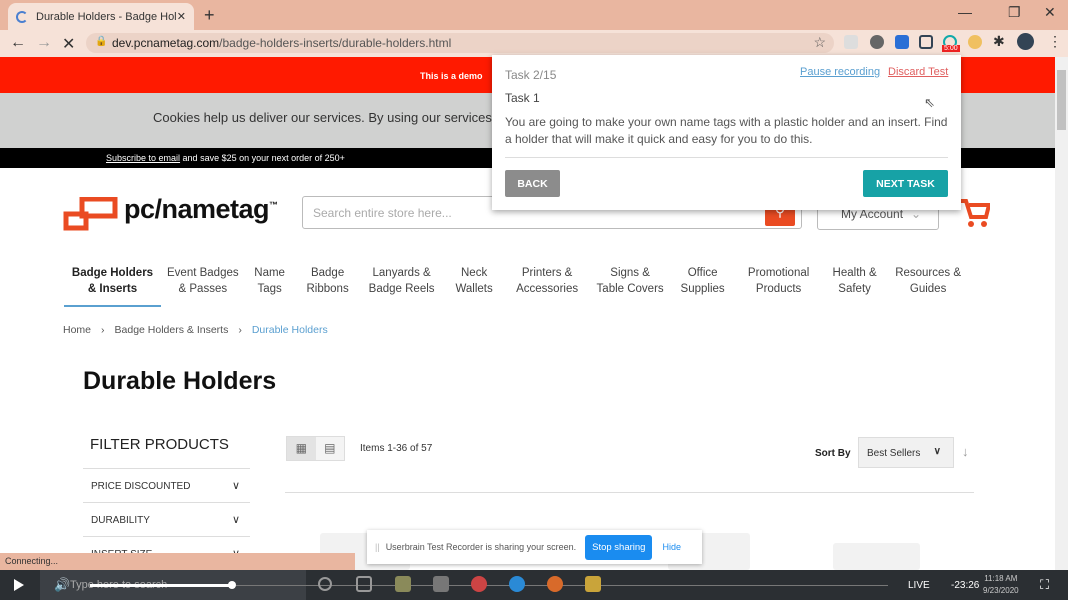  I want to click on firefox-icon, so click(555, 584).